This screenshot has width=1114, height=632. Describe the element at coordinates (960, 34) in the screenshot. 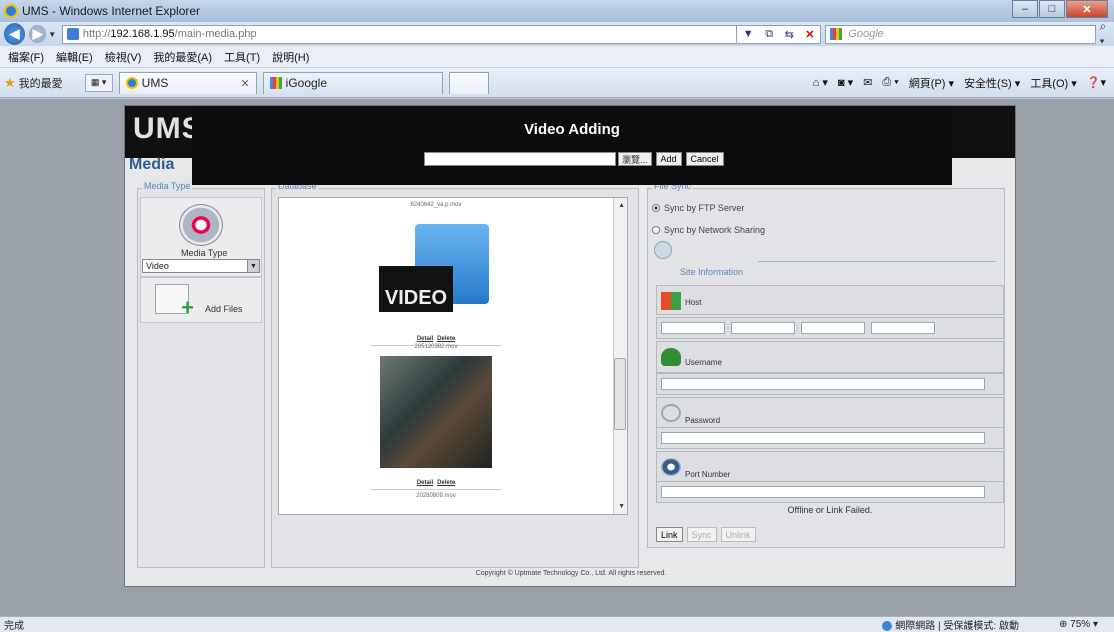

I see `search-input: Google` at that location.